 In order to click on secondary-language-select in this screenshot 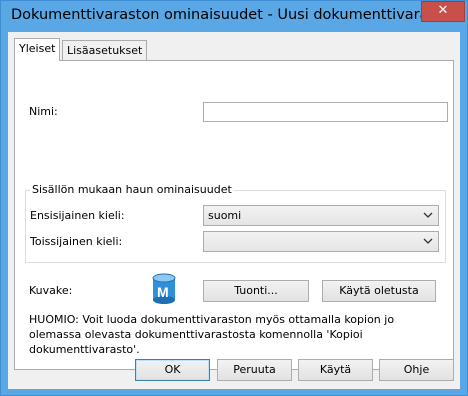, I will do `click(321, 241)`.